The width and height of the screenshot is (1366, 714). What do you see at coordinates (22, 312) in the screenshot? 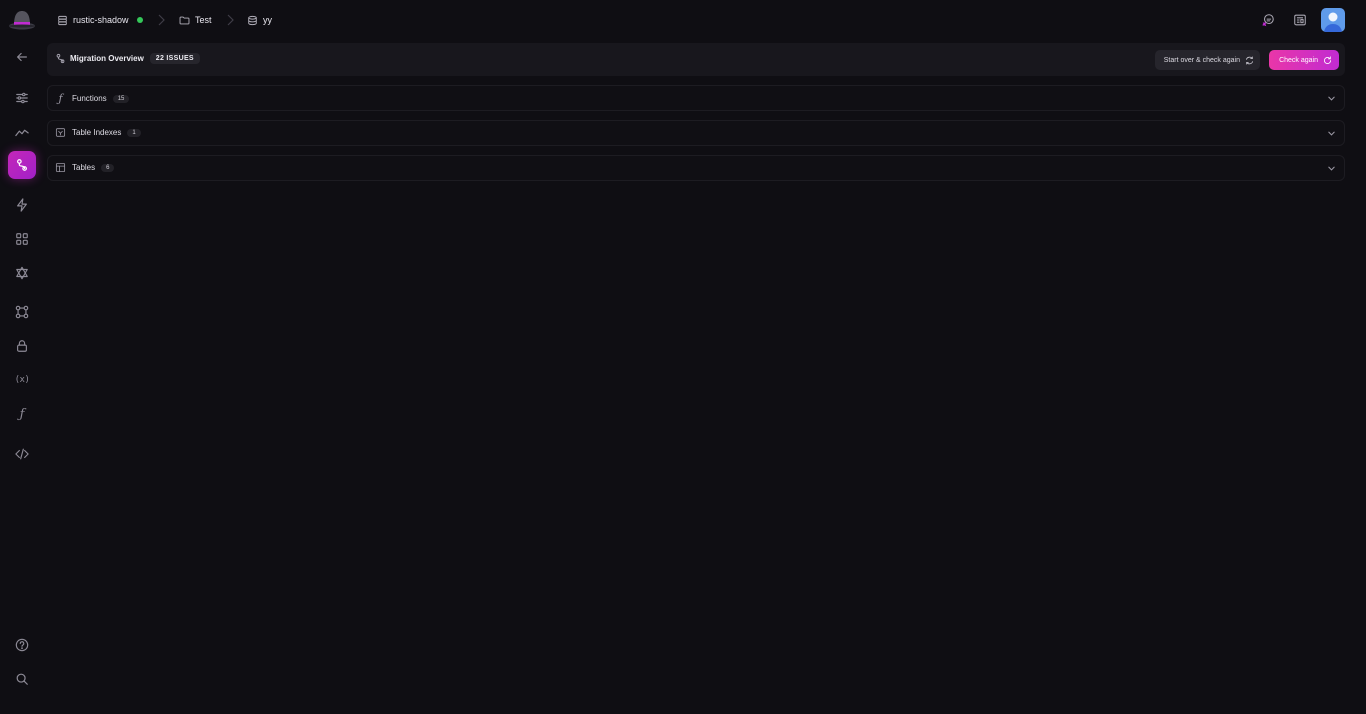
I see `workflow-icon` at bounding box center [22, 312].